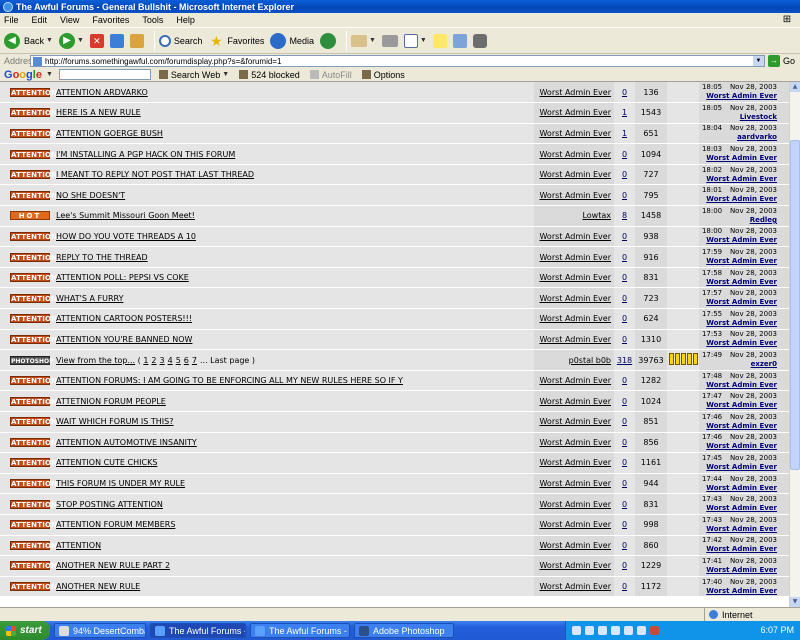 This screenshot has height=640, width=800. Describe the element at coordinates (115, 421) in the screenshot. I see `thread-title-link: WAIT WHICH FORUM IS THIS?` at that location.